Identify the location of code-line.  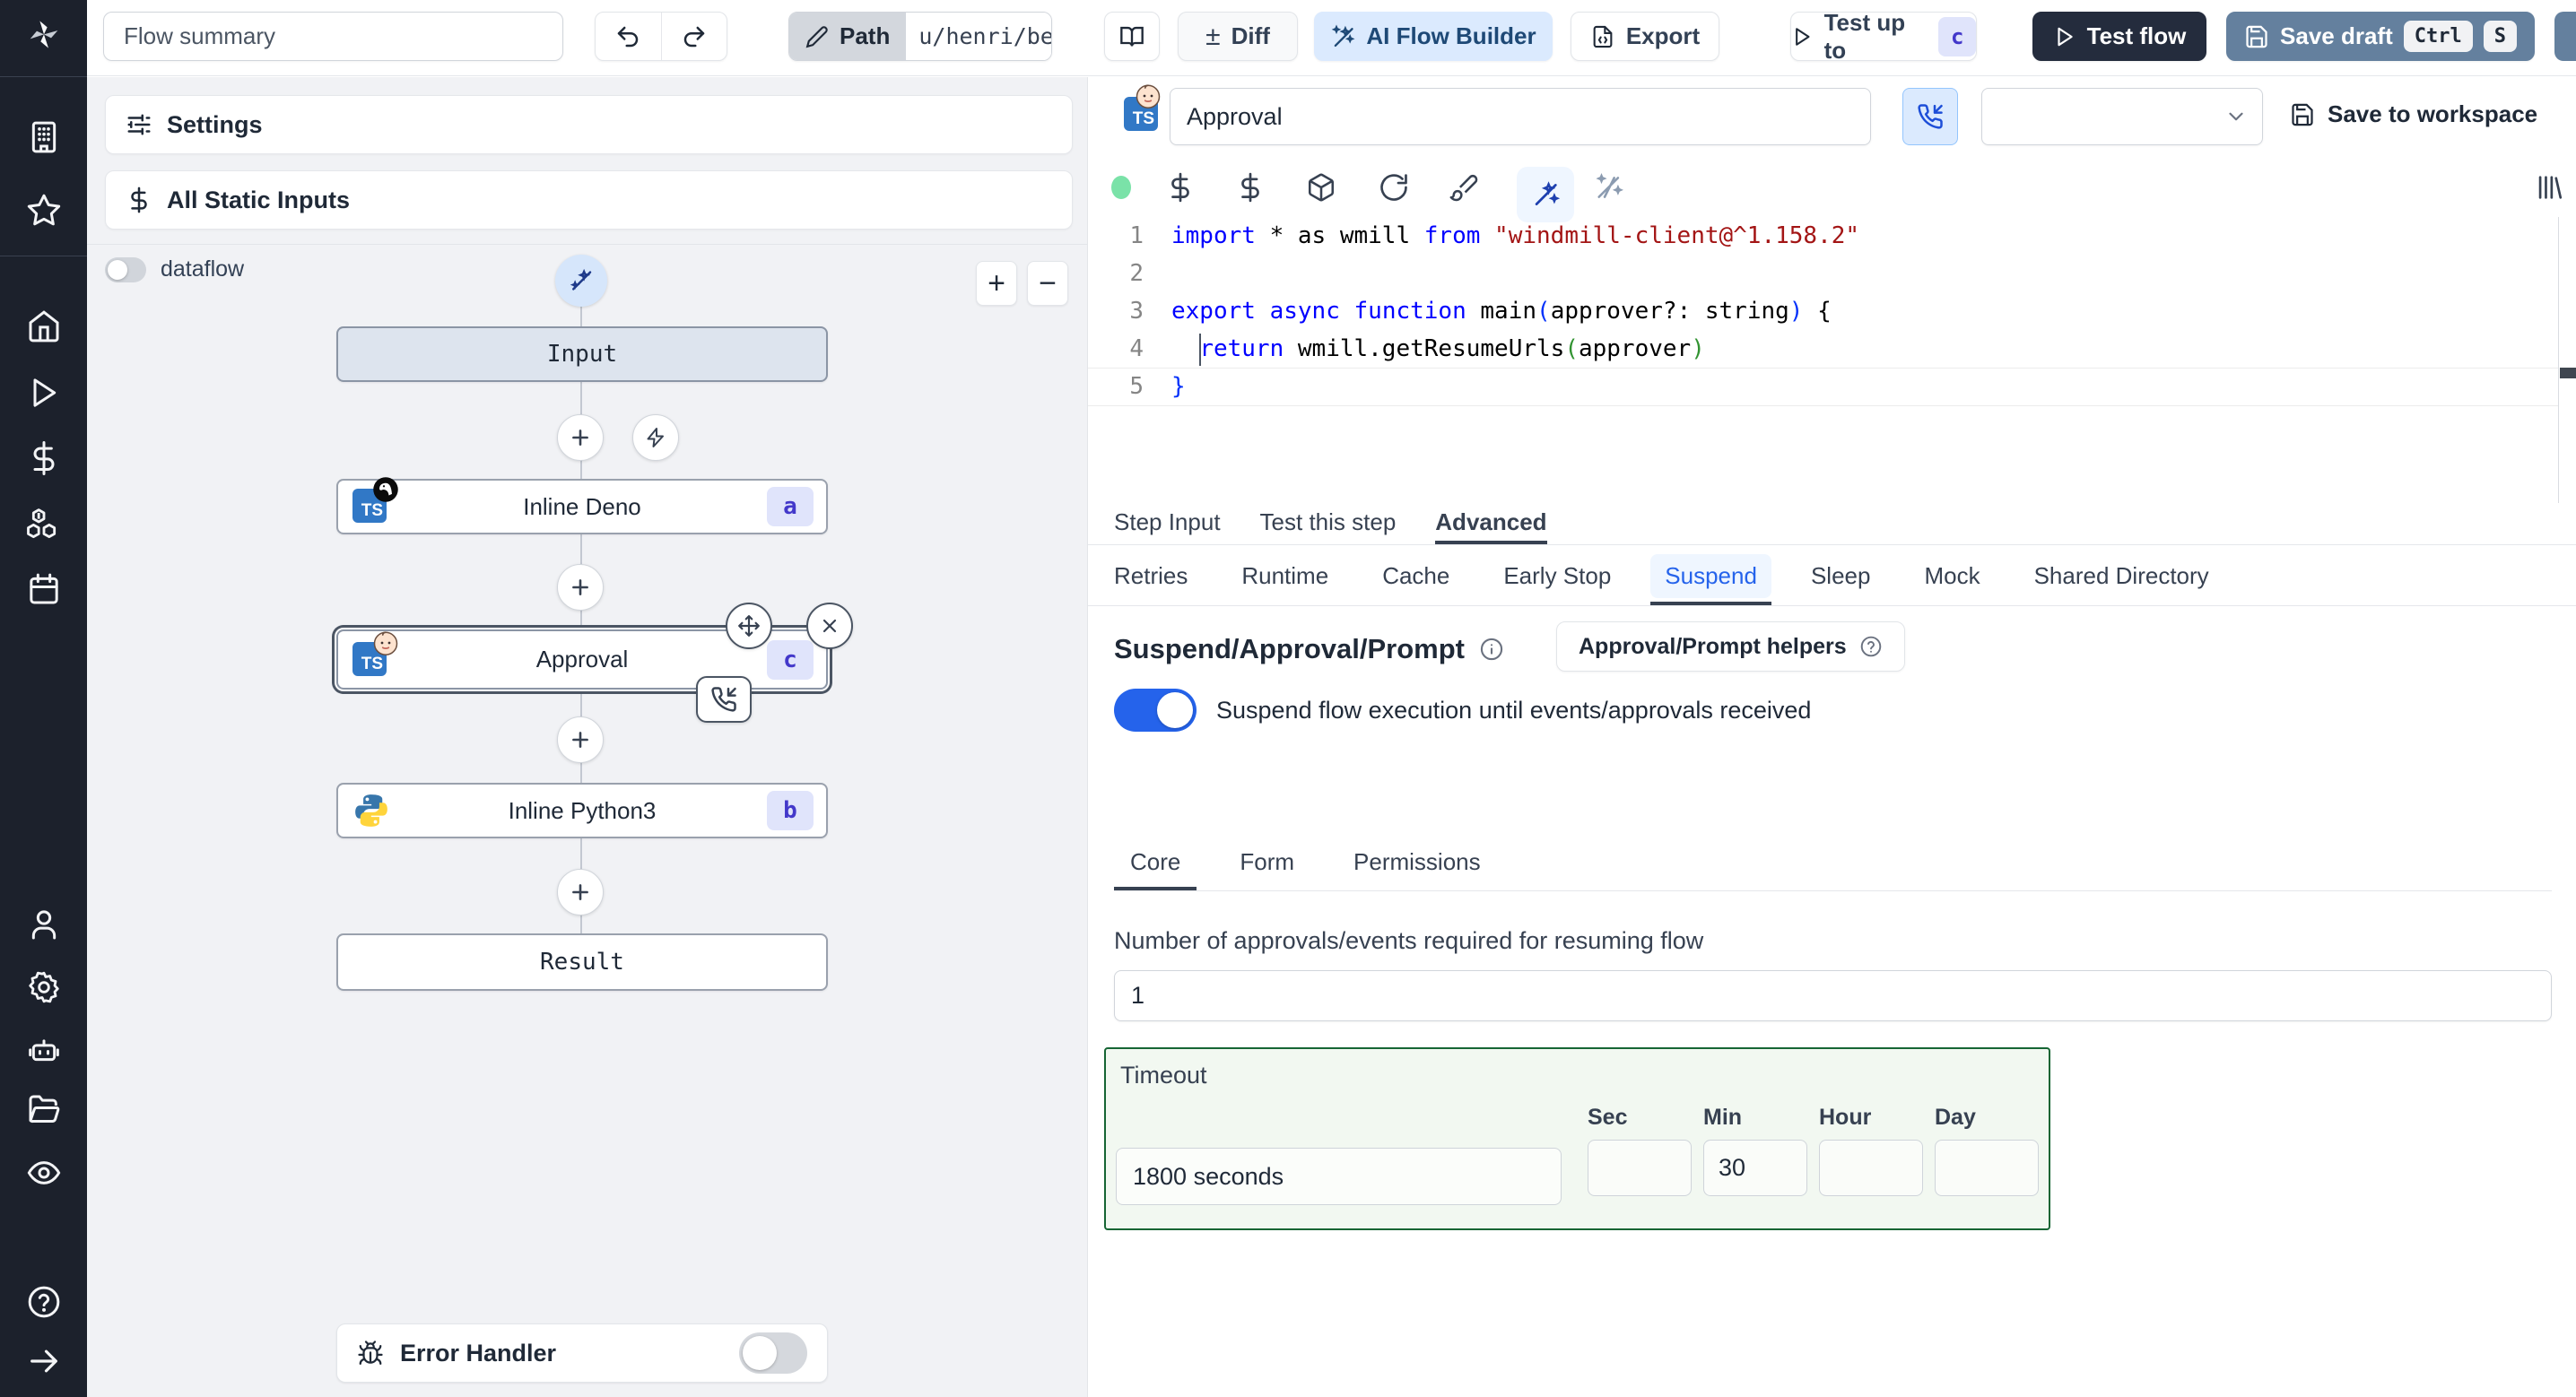
(1515, 273).